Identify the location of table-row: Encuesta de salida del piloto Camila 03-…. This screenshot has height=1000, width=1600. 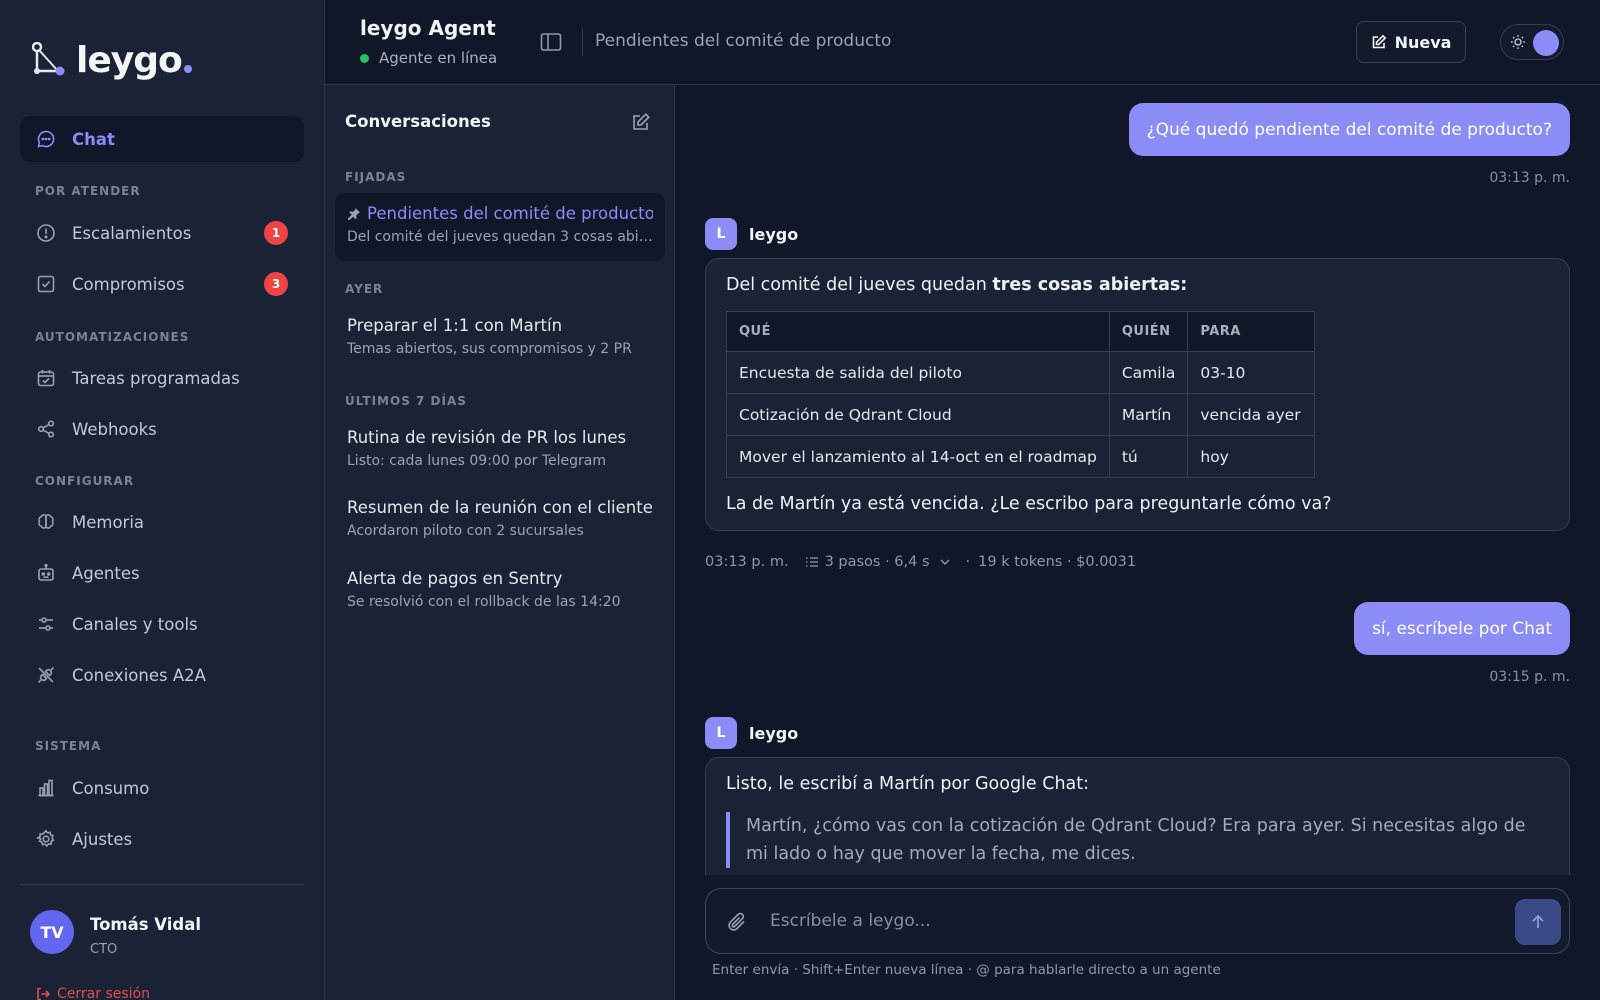
(1021, 372).